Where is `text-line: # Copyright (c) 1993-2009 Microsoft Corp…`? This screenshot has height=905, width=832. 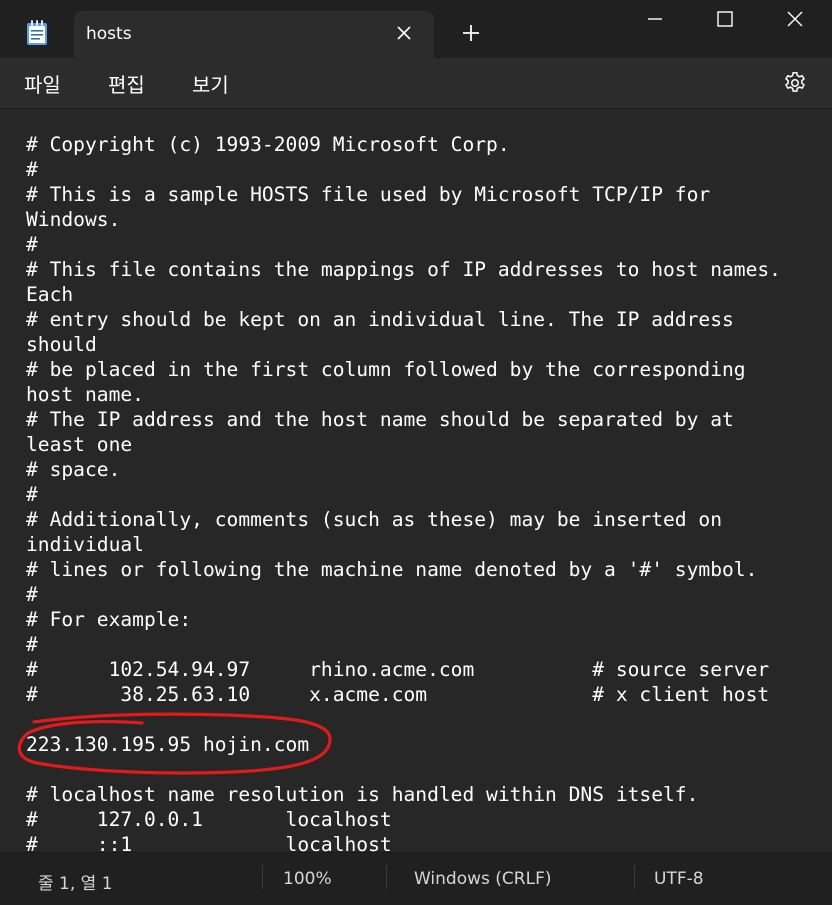
text-line: # Copyright (c) 1993-2009 Microsoft Corp… is located at coordinates (268, 144).